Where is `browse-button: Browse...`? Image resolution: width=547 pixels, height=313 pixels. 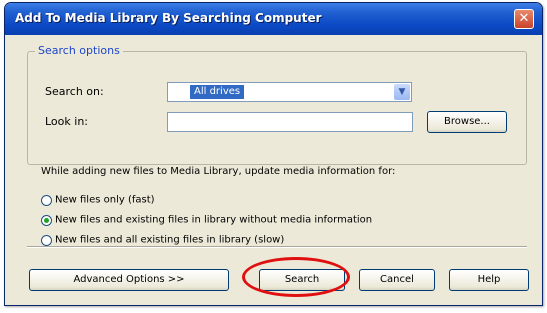 browse-button: Browse... is located at coordinates (467, 122).